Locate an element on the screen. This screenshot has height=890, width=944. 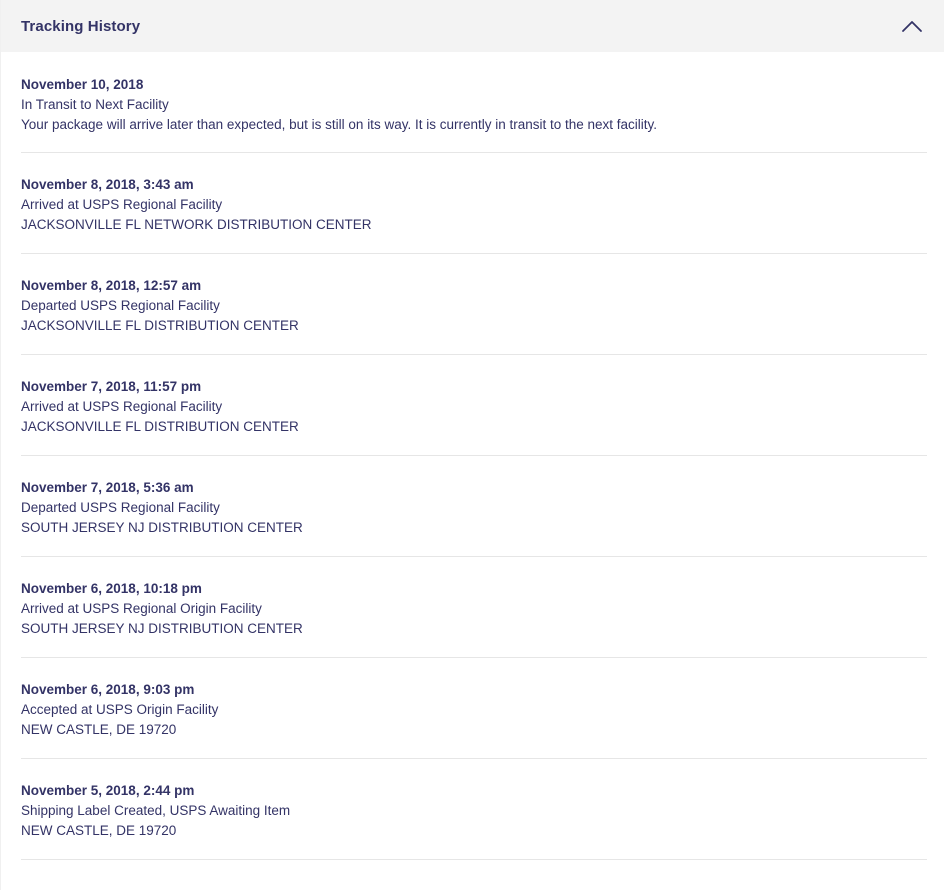
collapse-button is located at coordinates (912, 26).